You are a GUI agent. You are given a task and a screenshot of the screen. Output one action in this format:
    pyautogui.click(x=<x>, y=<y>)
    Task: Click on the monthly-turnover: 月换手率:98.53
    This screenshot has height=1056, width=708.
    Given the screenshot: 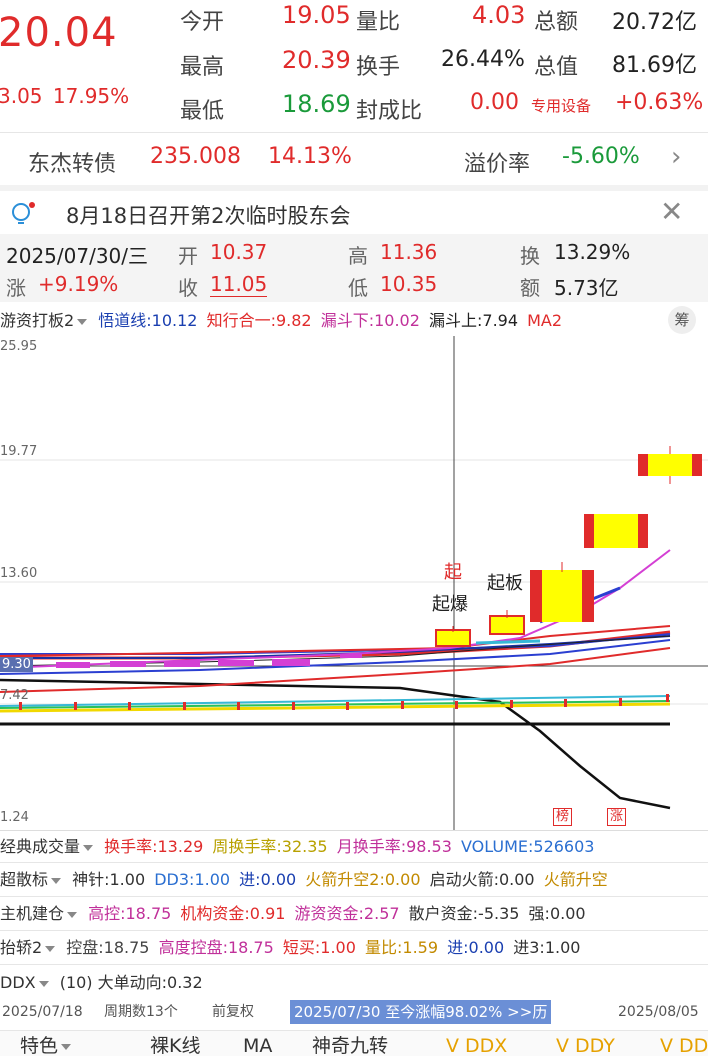 What is the action you would take?
    pyautogui.click(x=394, y=846)
    